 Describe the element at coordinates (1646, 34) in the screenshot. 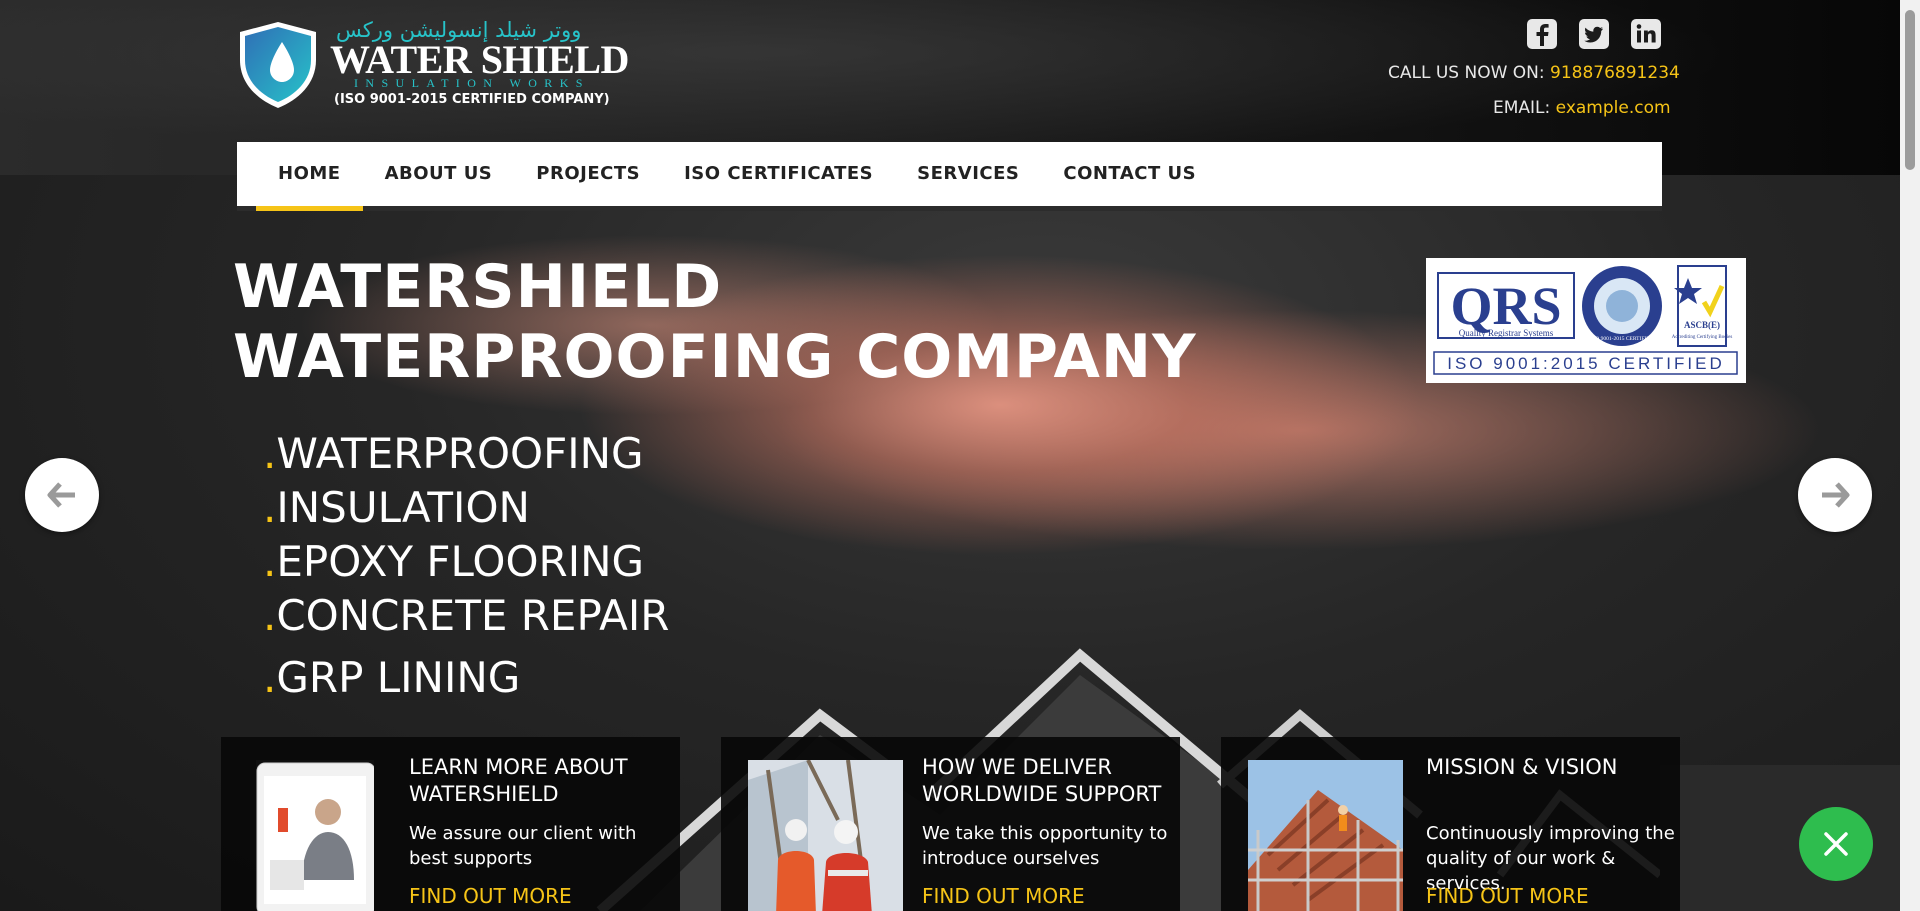

I see `linkedin-icon` at that location.